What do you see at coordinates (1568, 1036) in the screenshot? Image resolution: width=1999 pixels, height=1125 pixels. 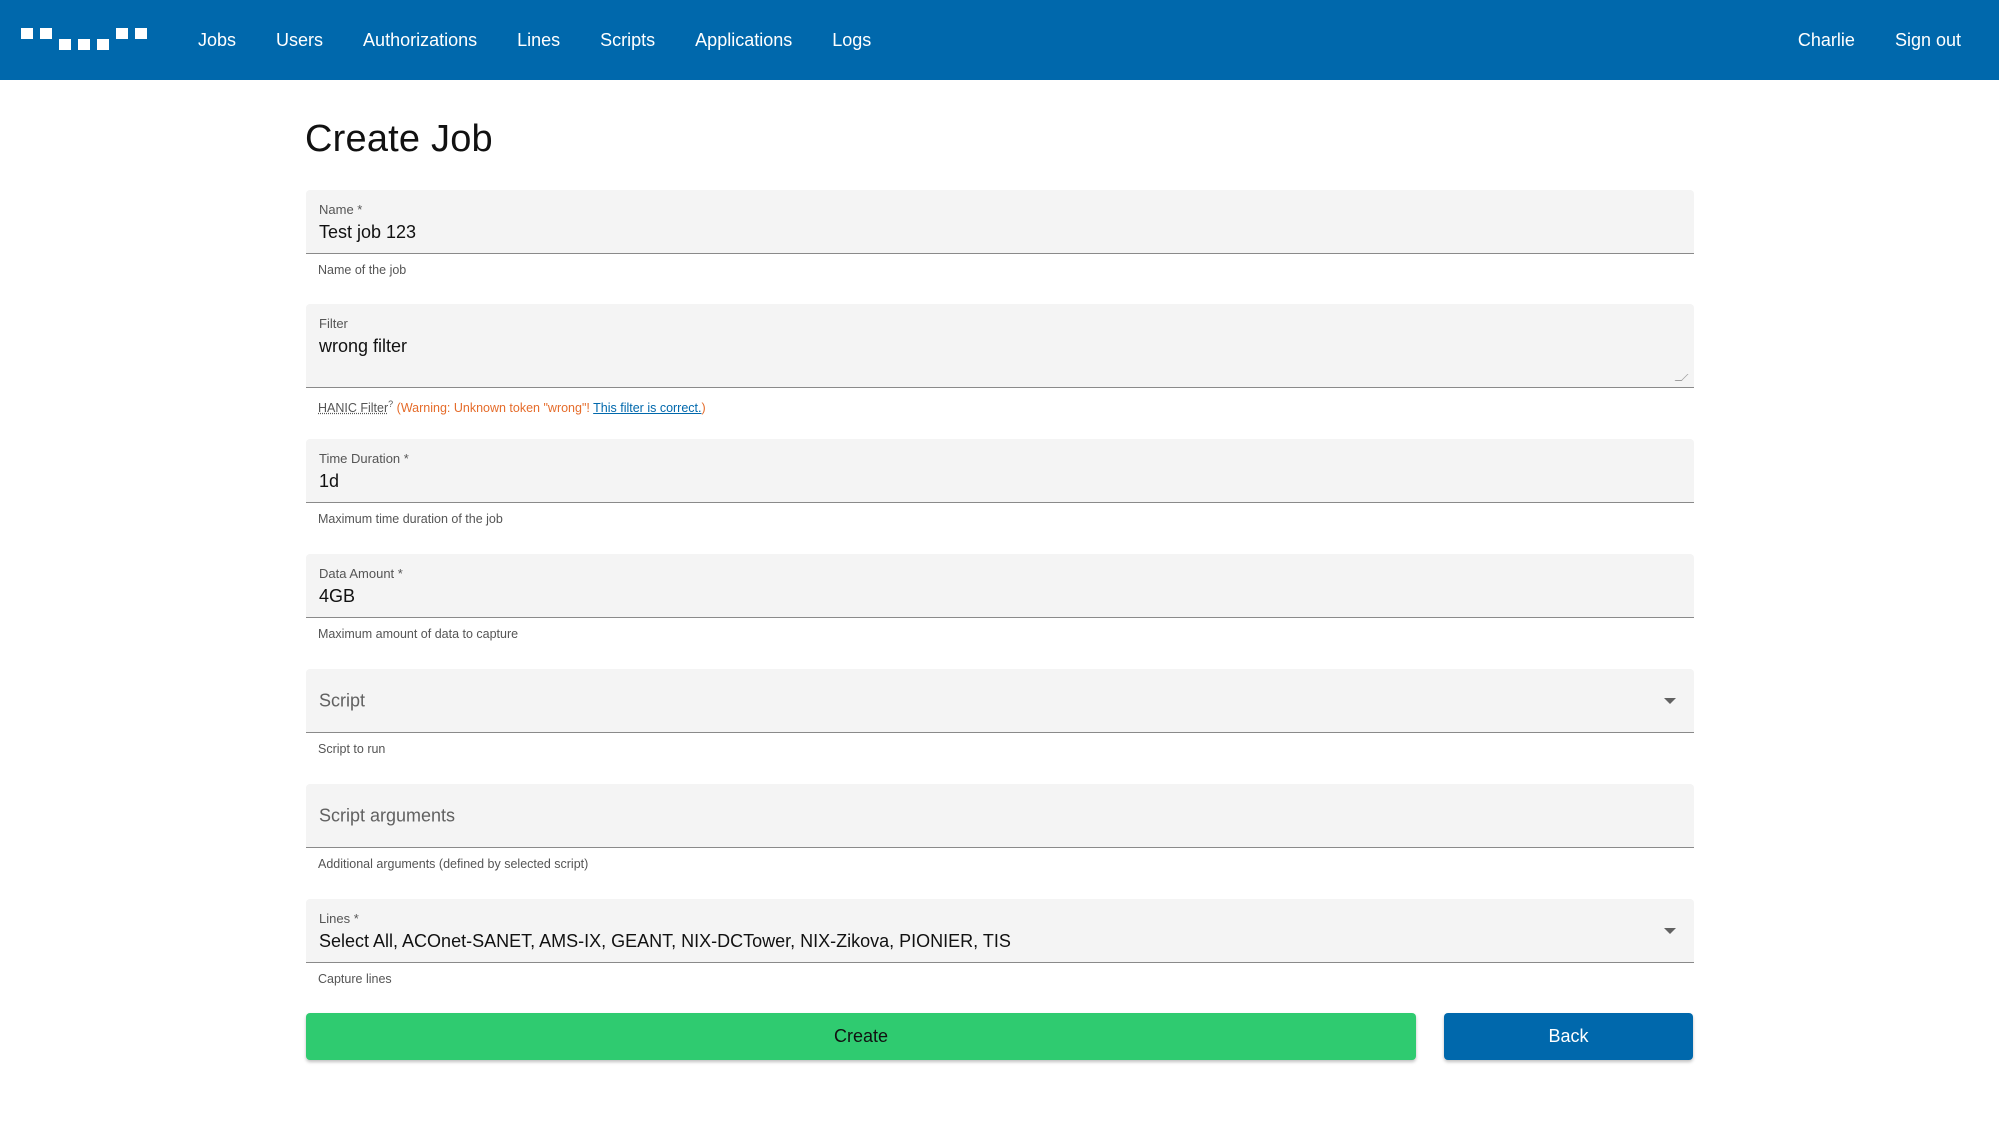 I see `back-button: Back` at bounding box center [1568, 1036].